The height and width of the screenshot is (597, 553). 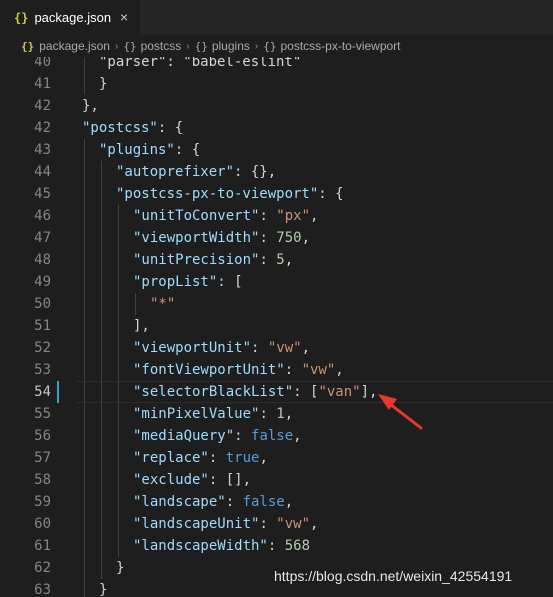 I want to click on tab-package-json: {} package.json ×, so click(x=70, y=17).